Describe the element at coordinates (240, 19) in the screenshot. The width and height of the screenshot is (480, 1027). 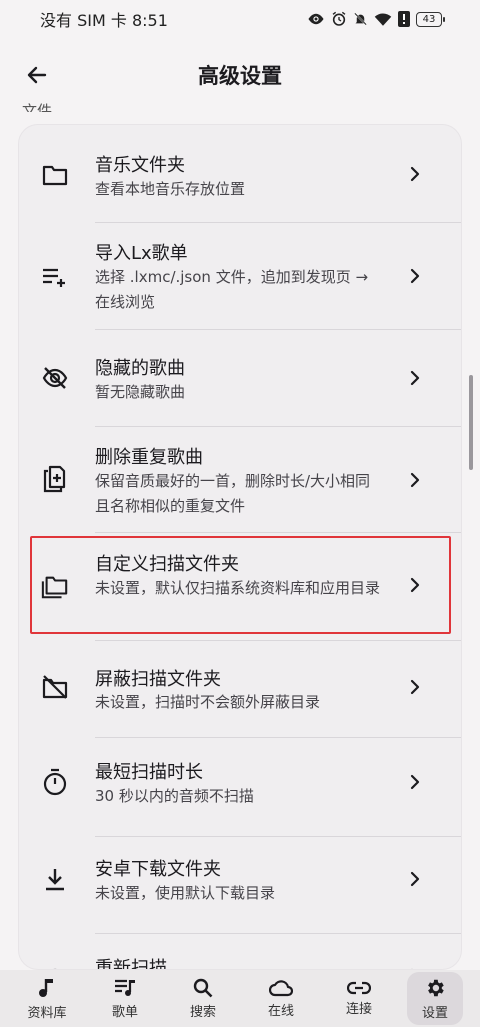
I see `status-bar: 没有 SIM 卡 8:51 43` at that location.